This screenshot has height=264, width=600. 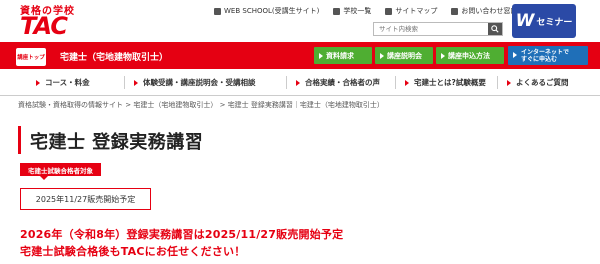 What do you see at coordinates (470, 55) in the screenshot?
I see `application-method-button: 講座申込方法` at bounding box center [470, 55].